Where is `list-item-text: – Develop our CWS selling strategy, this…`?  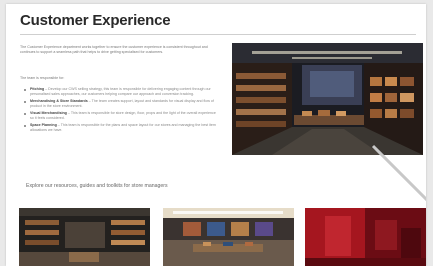 list-item-text: – Develop our CWS selling strategy, this… is located at coordinates (120, 91).